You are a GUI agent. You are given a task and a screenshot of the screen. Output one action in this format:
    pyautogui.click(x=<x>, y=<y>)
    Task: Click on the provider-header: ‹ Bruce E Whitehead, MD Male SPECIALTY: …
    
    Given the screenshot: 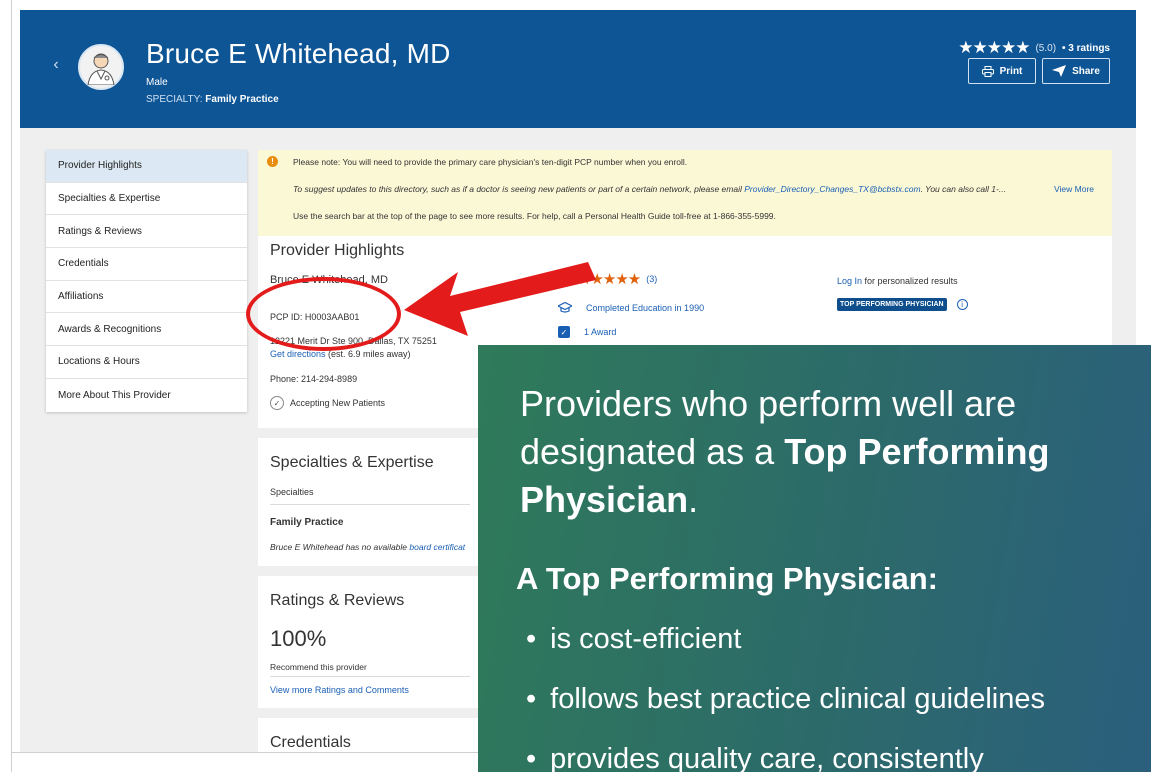 What is the action you would take?
    pyautogui.click(x=578, y=69)
    